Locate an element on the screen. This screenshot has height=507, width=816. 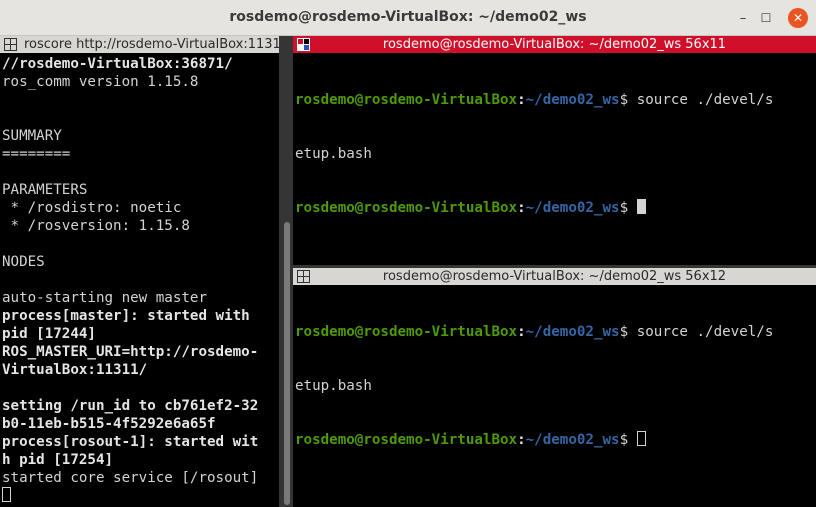
close-button: ✕ is located at coordinates (798, 18).